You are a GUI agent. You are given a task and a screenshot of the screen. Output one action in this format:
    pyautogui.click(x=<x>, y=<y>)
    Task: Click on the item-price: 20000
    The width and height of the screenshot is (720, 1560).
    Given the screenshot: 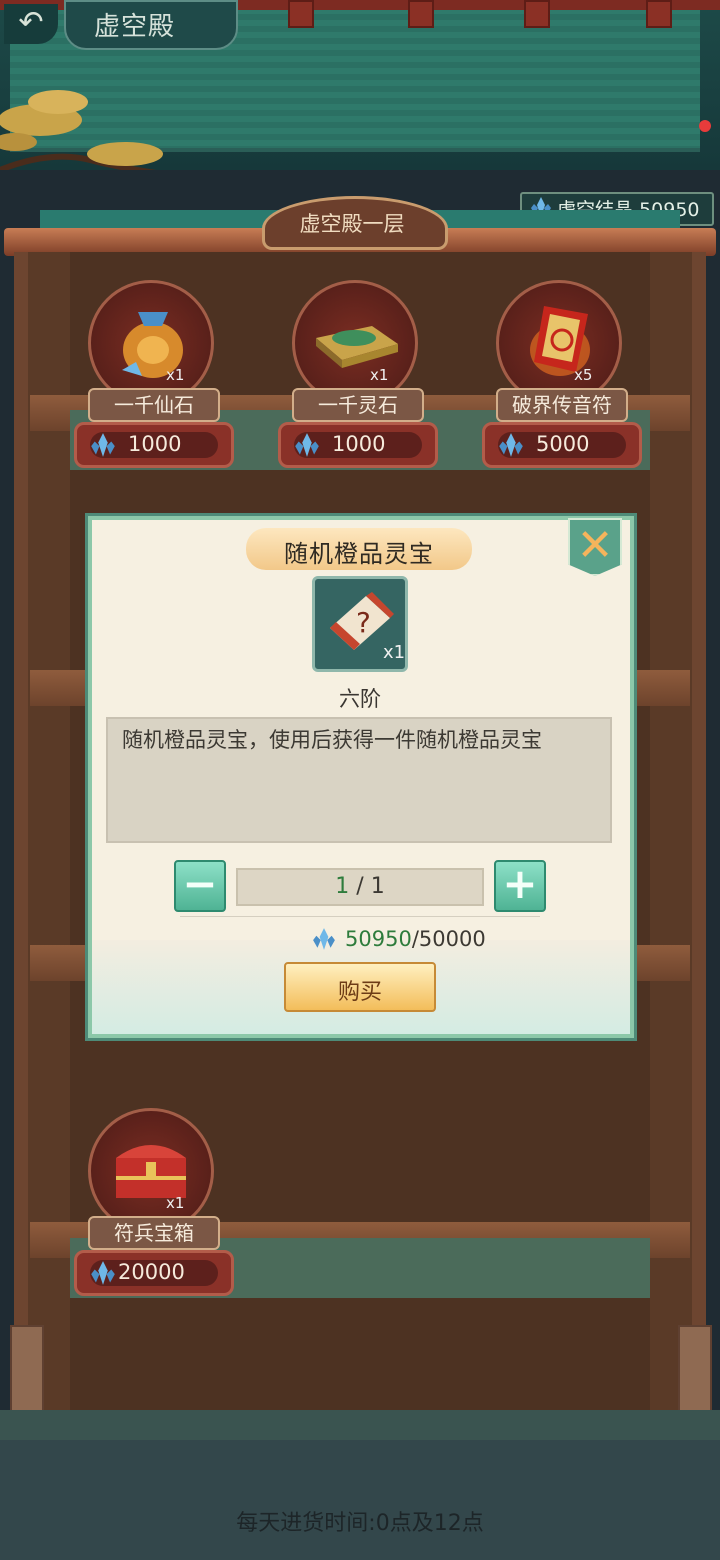 What is the action you would take?
    pyautogui.click(x=151, y=1272)
    